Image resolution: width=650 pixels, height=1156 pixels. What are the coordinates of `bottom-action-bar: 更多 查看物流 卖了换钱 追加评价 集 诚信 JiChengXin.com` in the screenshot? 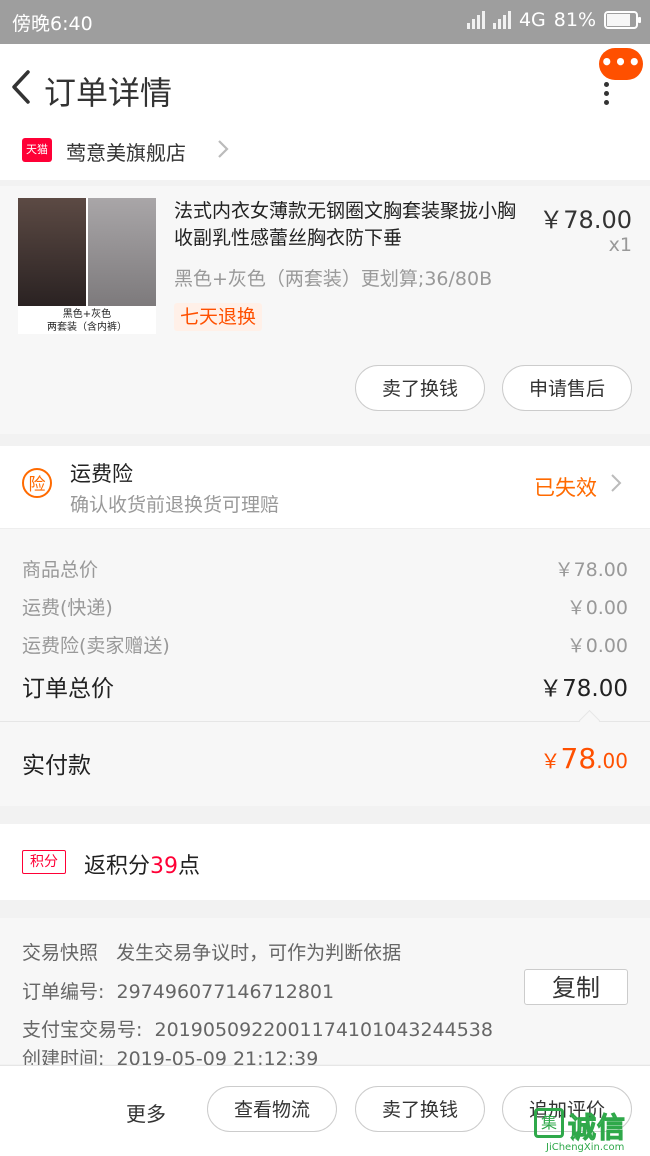 It's located at (325, 1110).